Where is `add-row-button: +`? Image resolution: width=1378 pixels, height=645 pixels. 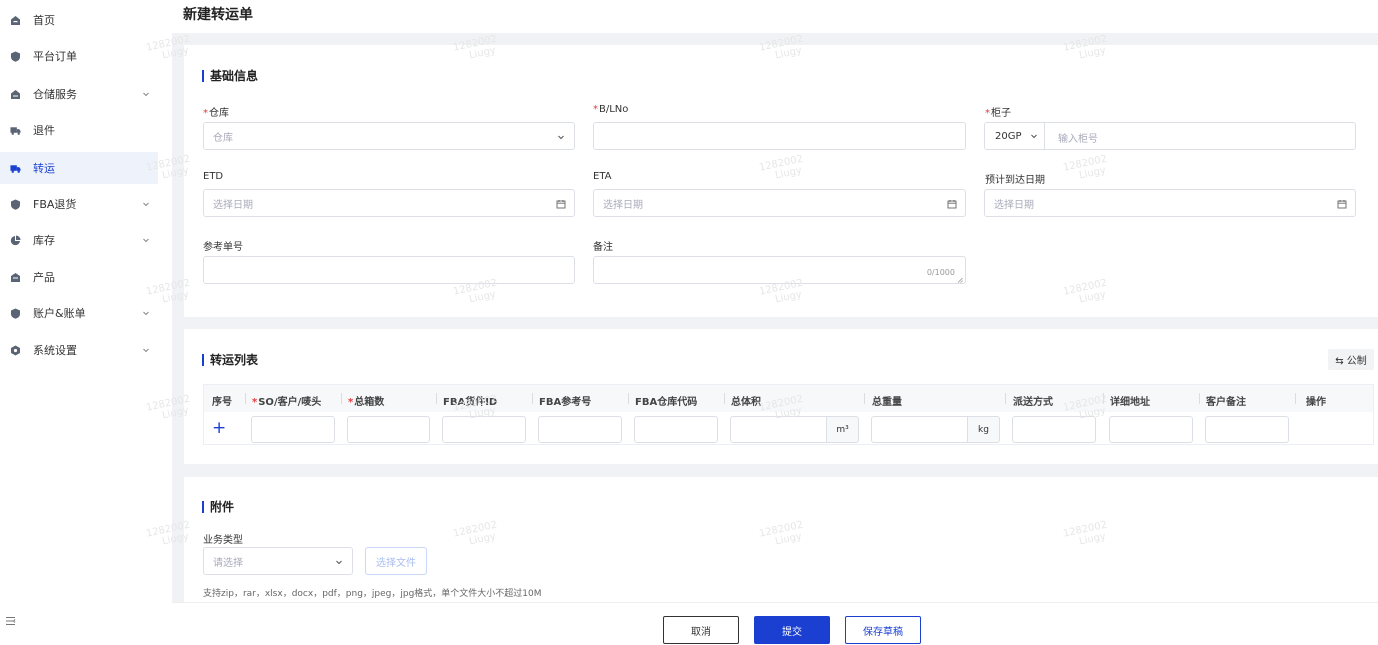
add-row-button: + is located at coordinates (219, 428).